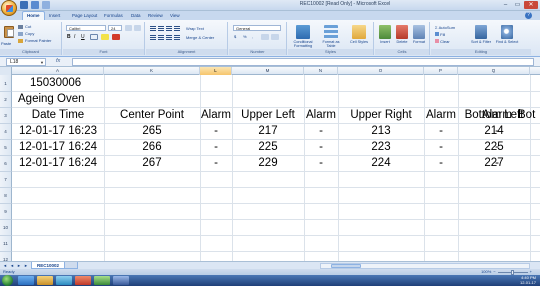 The width and height of the screenshot is (540, 286). I want to click on column-header-k: K, so click(152, 71).